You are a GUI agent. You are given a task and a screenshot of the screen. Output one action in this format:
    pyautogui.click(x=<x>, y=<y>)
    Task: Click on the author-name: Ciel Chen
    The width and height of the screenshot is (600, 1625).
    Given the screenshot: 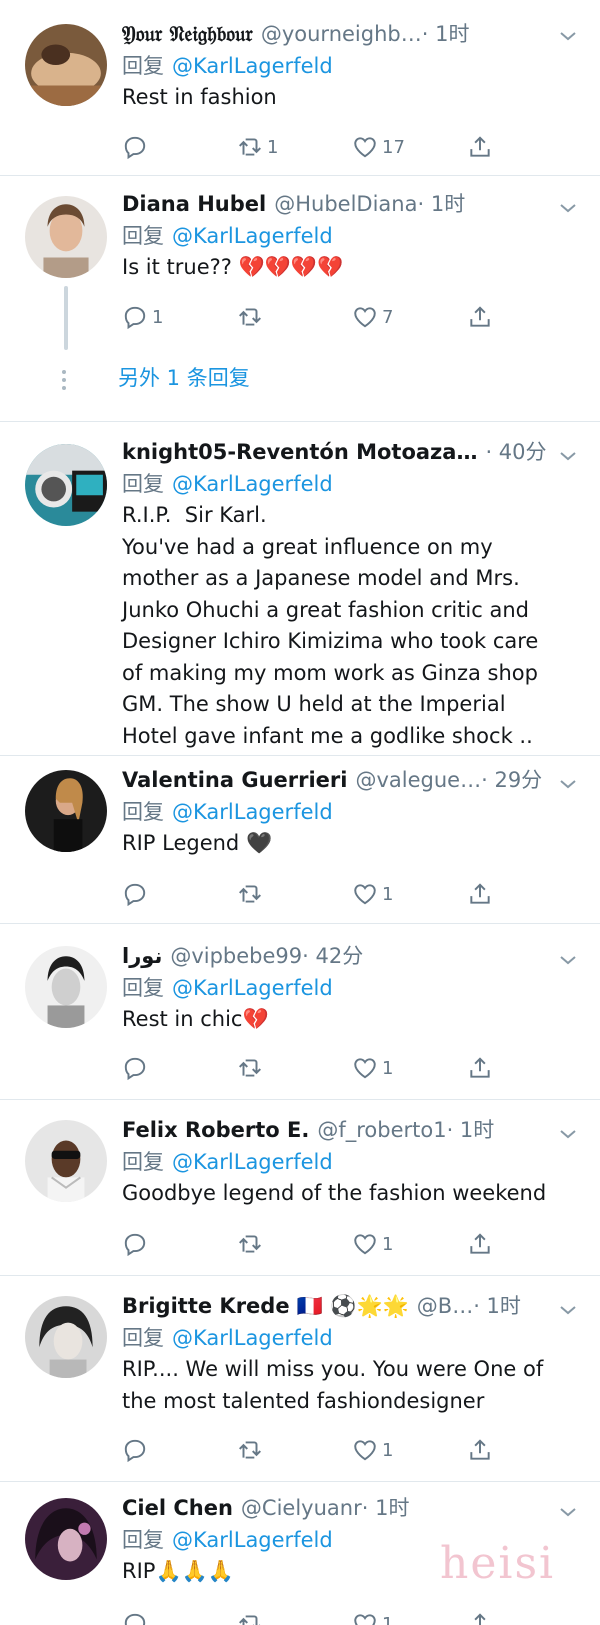 What is the action you would take?
    pyautogui.click(x=177, y=1508)
    